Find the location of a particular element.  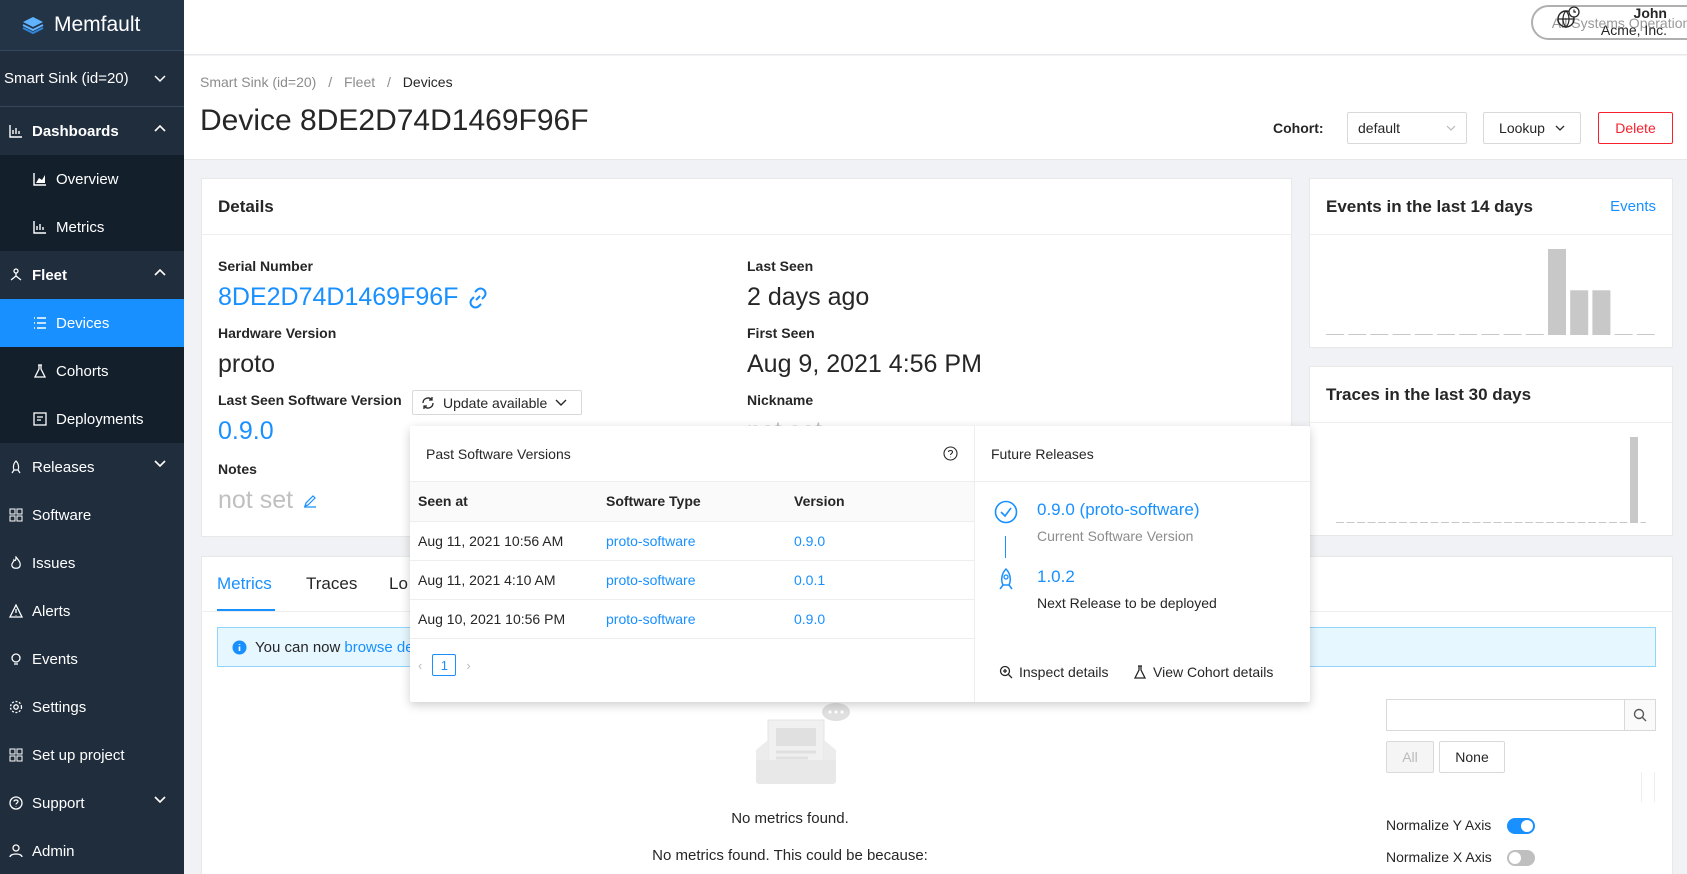

serial-number-value: 8DE2D74D1469F96F is located at coordinates (354, 297).